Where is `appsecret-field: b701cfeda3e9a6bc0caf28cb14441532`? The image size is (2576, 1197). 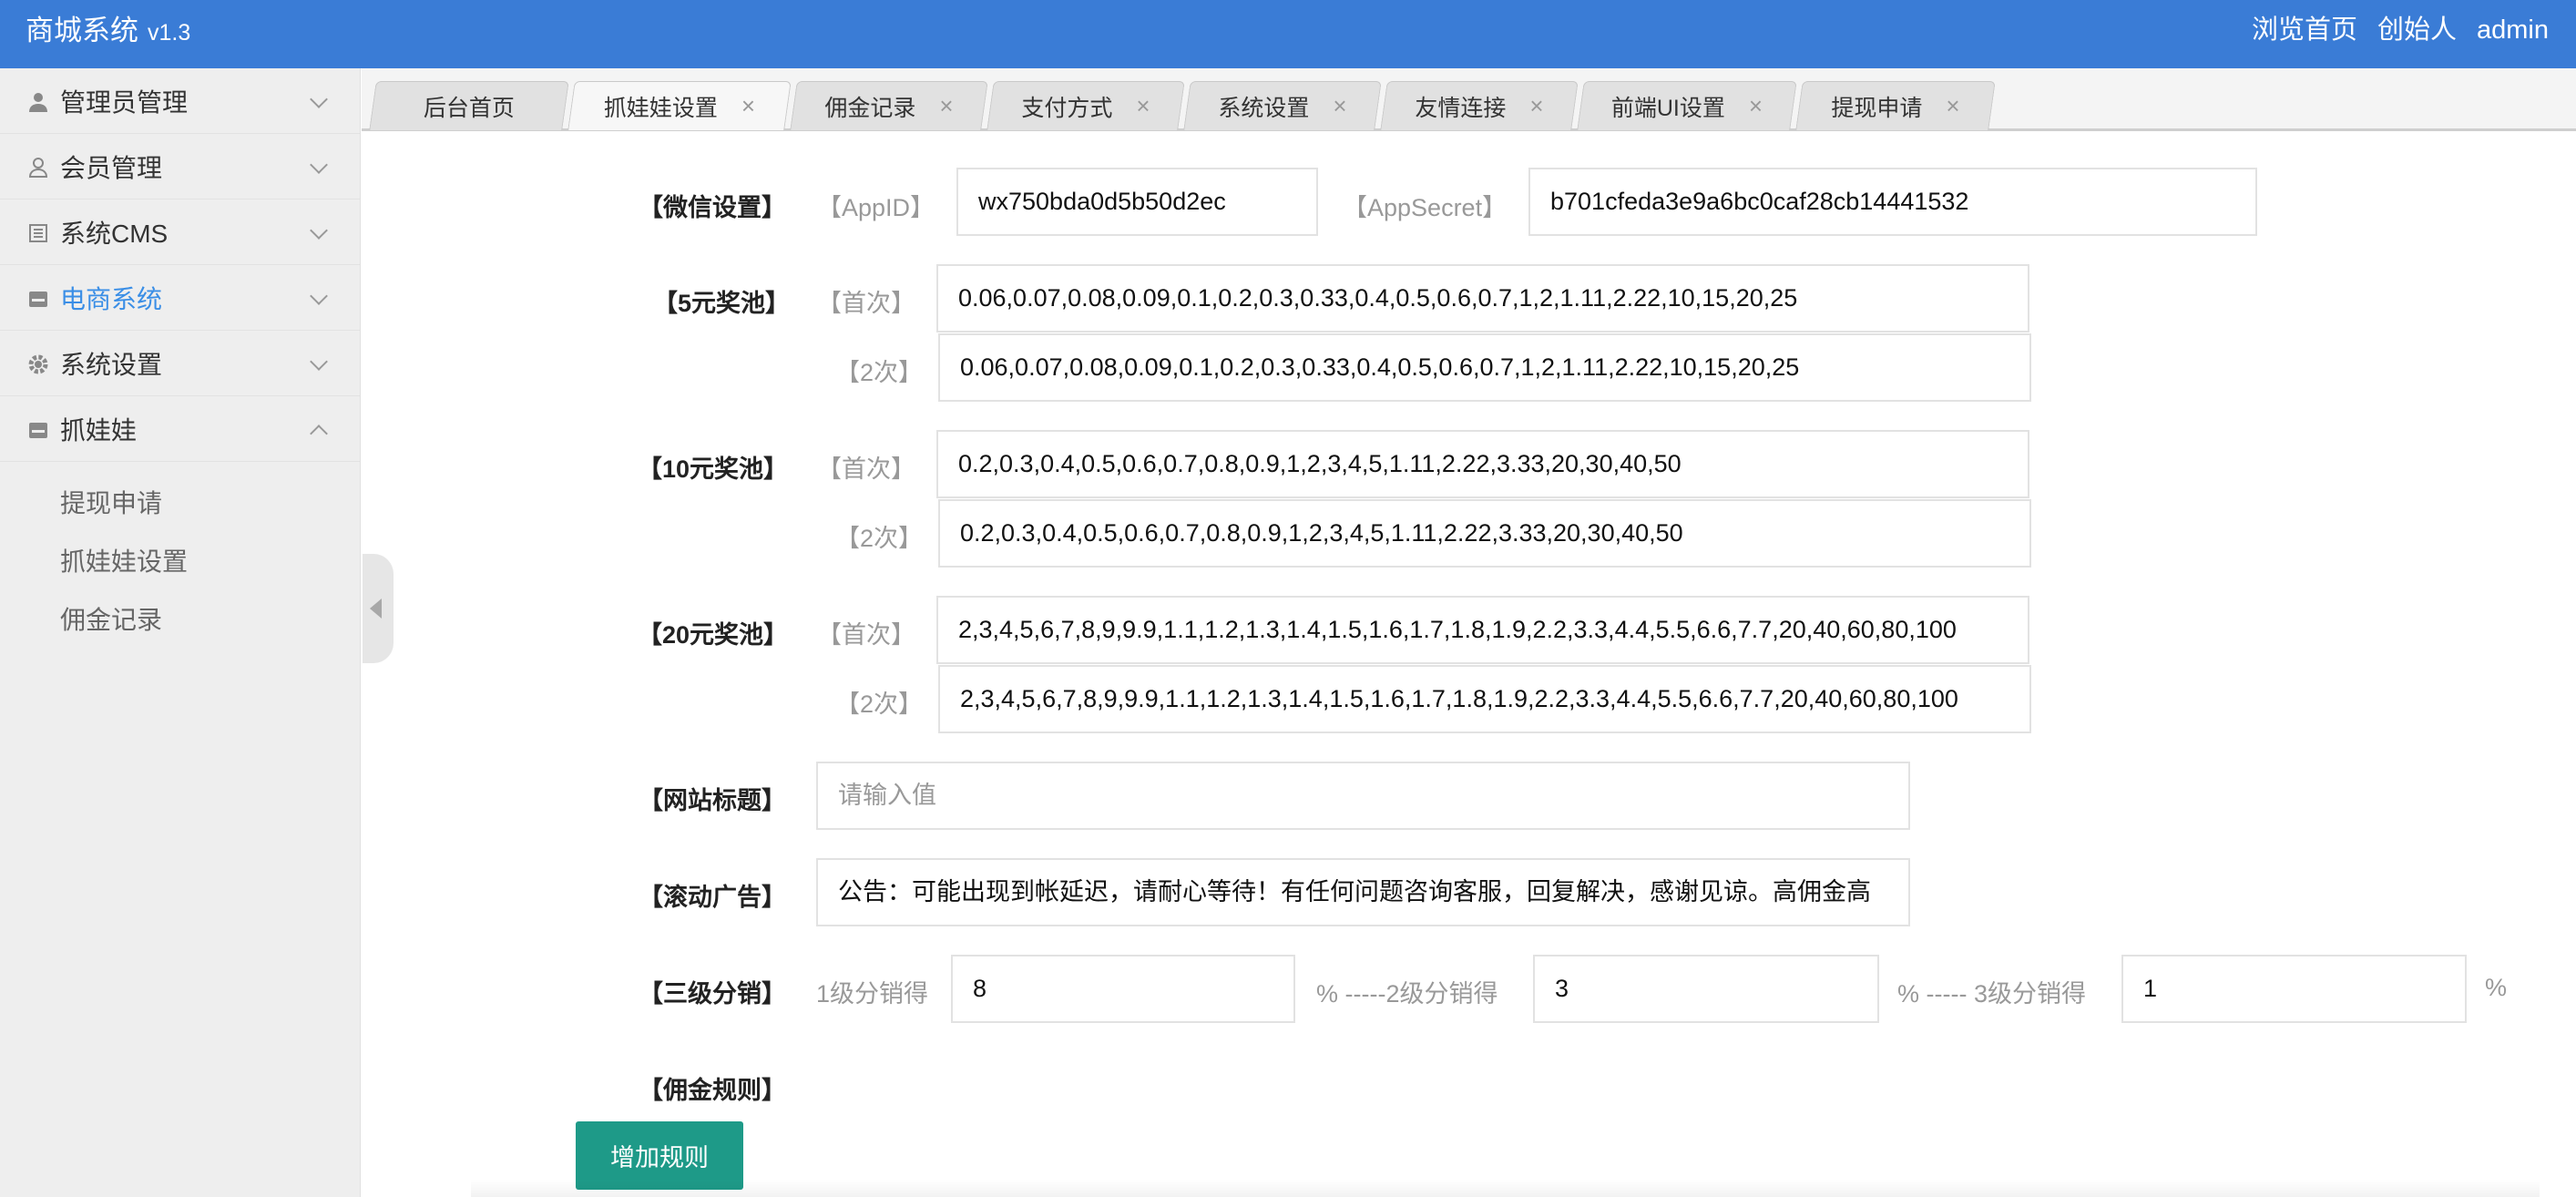 appsecret-field: b701cfeda3e9a6bc0caf28cb14441532 is located at coordinates (1893, 202).